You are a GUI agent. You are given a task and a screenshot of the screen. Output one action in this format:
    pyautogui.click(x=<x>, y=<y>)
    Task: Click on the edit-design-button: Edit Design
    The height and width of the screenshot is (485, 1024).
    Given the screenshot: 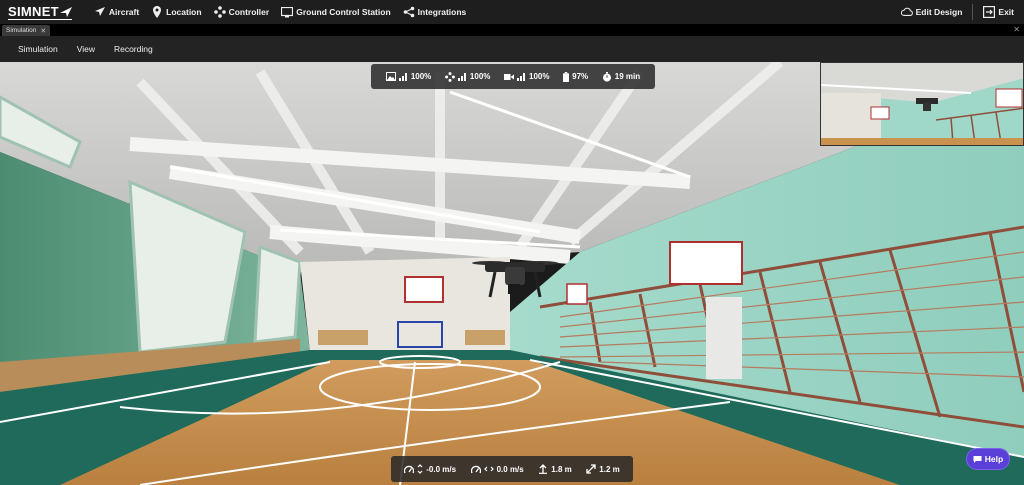 What is the action you would take?
    pyautogui.click(x=931, y=12)
    